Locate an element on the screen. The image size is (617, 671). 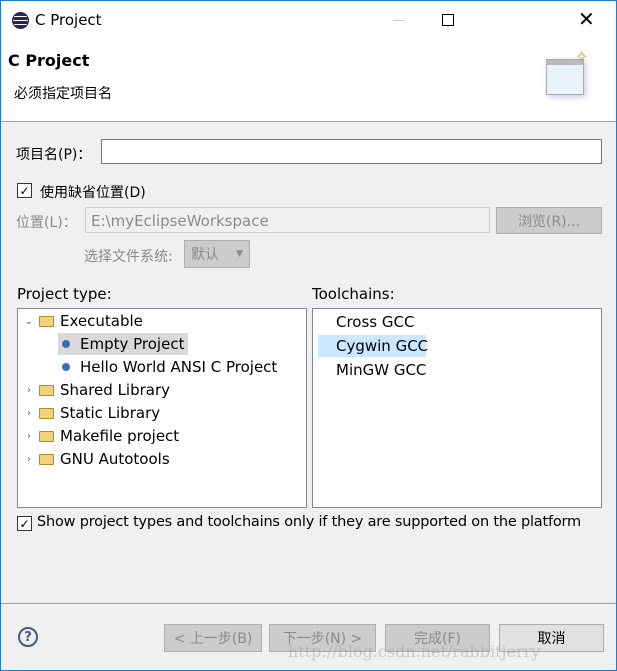
chevron-down-icon: ▼ is located at coordinates (239, 254).